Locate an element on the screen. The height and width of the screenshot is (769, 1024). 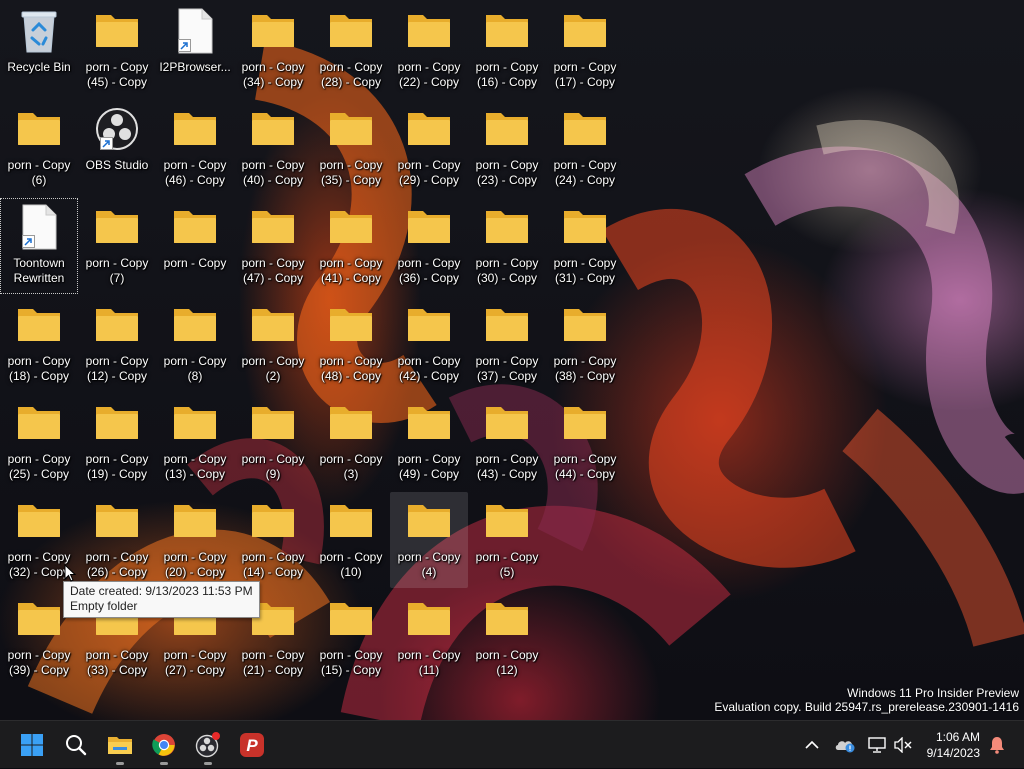
desktop-folder: porn - Copy (15) - Copy is located at coordinates (351, 638).